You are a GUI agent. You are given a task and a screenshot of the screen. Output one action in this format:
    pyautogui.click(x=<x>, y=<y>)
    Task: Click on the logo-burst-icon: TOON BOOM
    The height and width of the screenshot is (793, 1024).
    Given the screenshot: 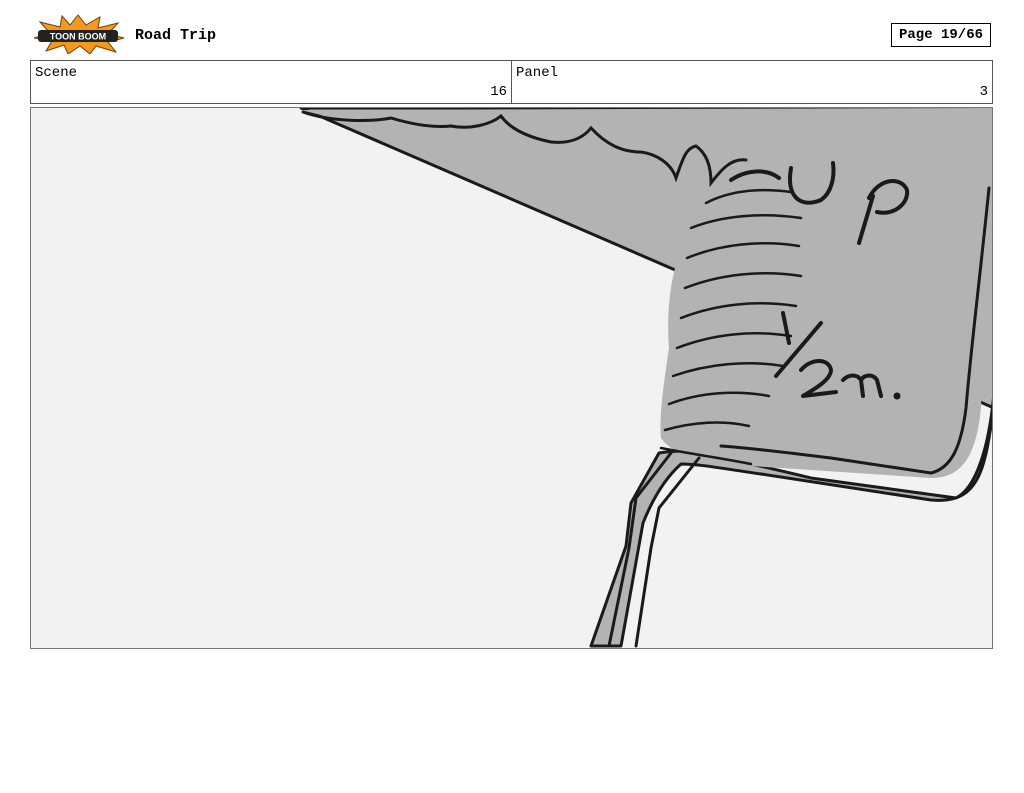 What is the action you would take?
    pyautogui.click(x=79, y=34)
    